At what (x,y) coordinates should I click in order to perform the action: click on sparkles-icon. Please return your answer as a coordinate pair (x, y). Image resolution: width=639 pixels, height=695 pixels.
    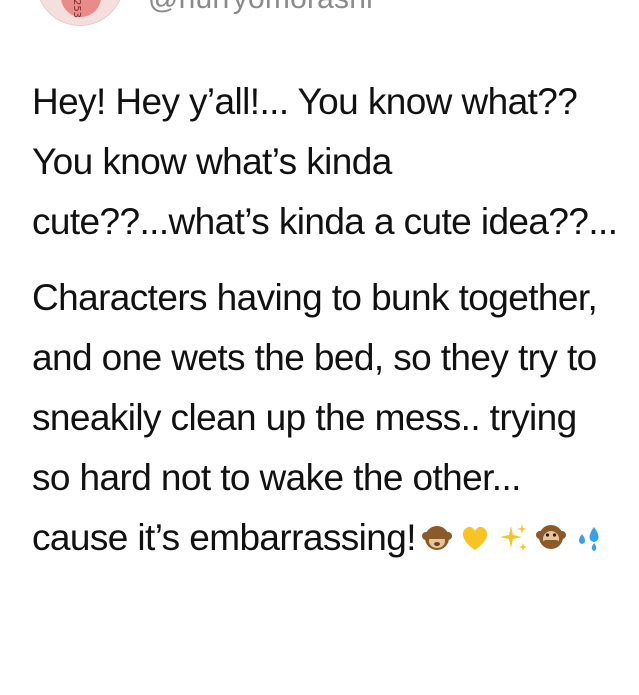
    Looking at the image, I should click on (513, 537).